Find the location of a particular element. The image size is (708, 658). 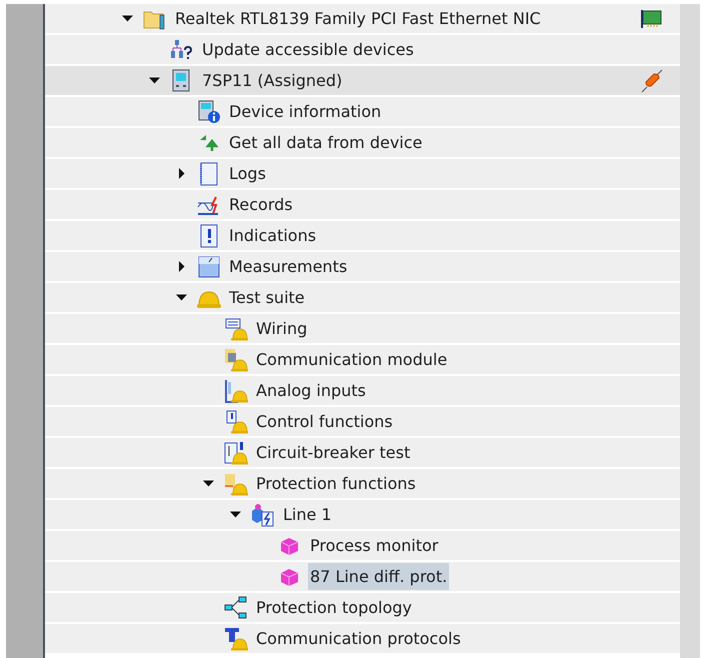

tree-item-label: Protection topology is located at coordinates (334, 607).